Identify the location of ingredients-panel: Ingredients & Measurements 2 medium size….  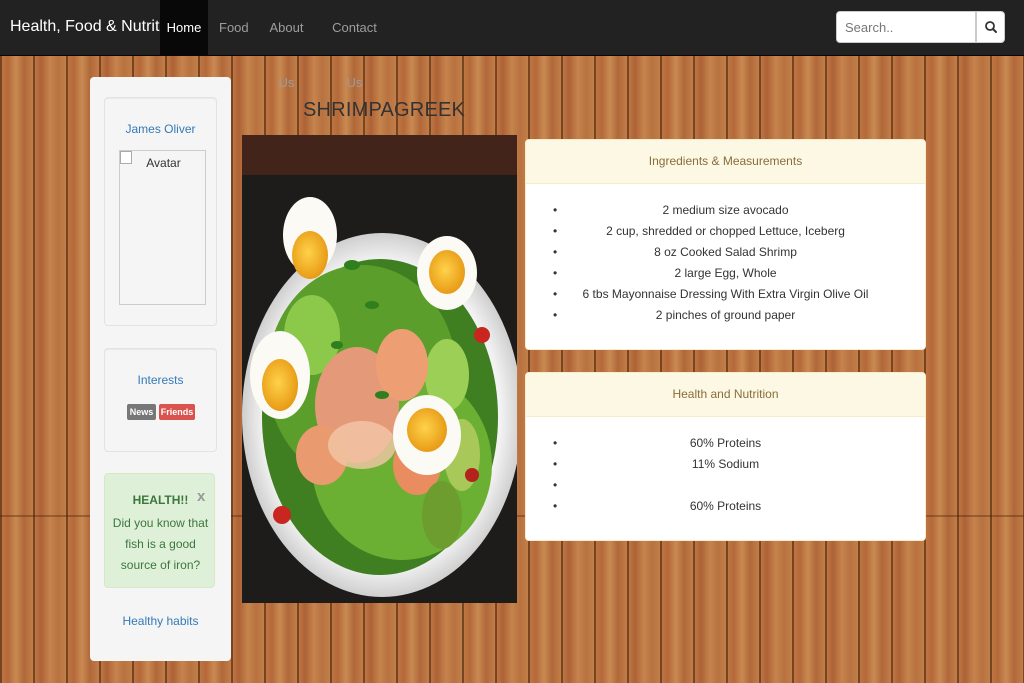
(725, 244).